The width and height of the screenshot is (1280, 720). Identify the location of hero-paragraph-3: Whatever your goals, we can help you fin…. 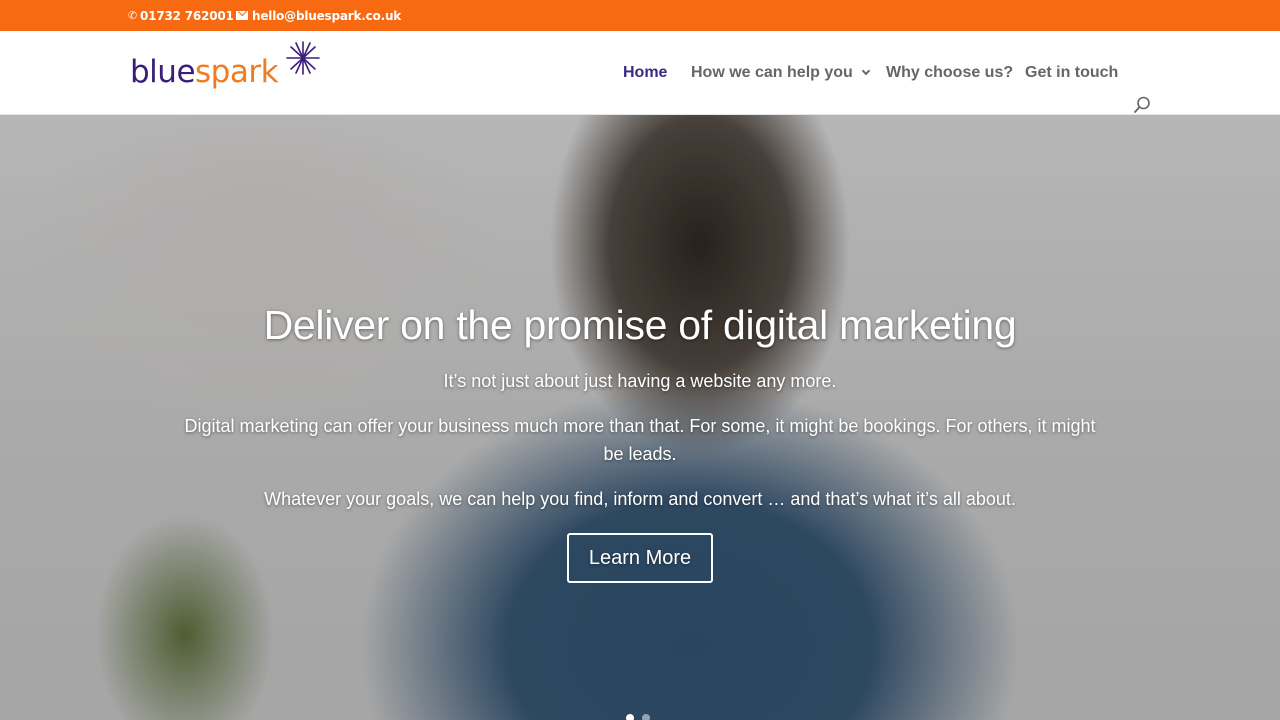
(640, 499).